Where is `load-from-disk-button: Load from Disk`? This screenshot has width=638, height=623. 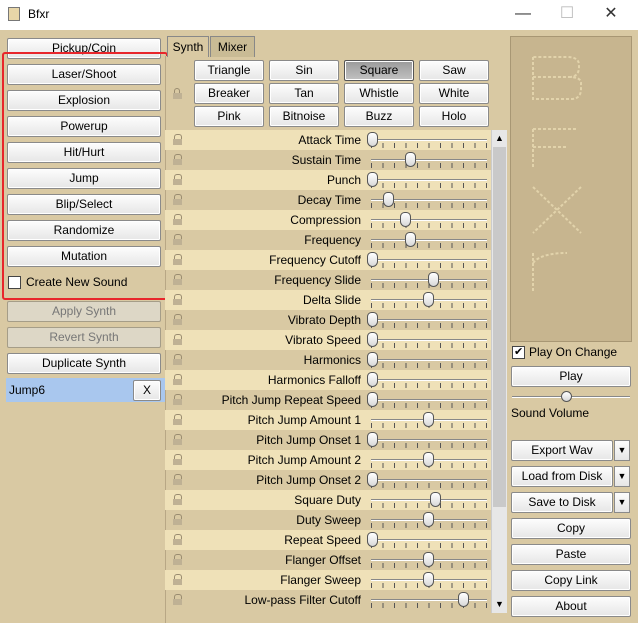
load-from-disk-button: Load from Disk is located at coordinates (562, 476).